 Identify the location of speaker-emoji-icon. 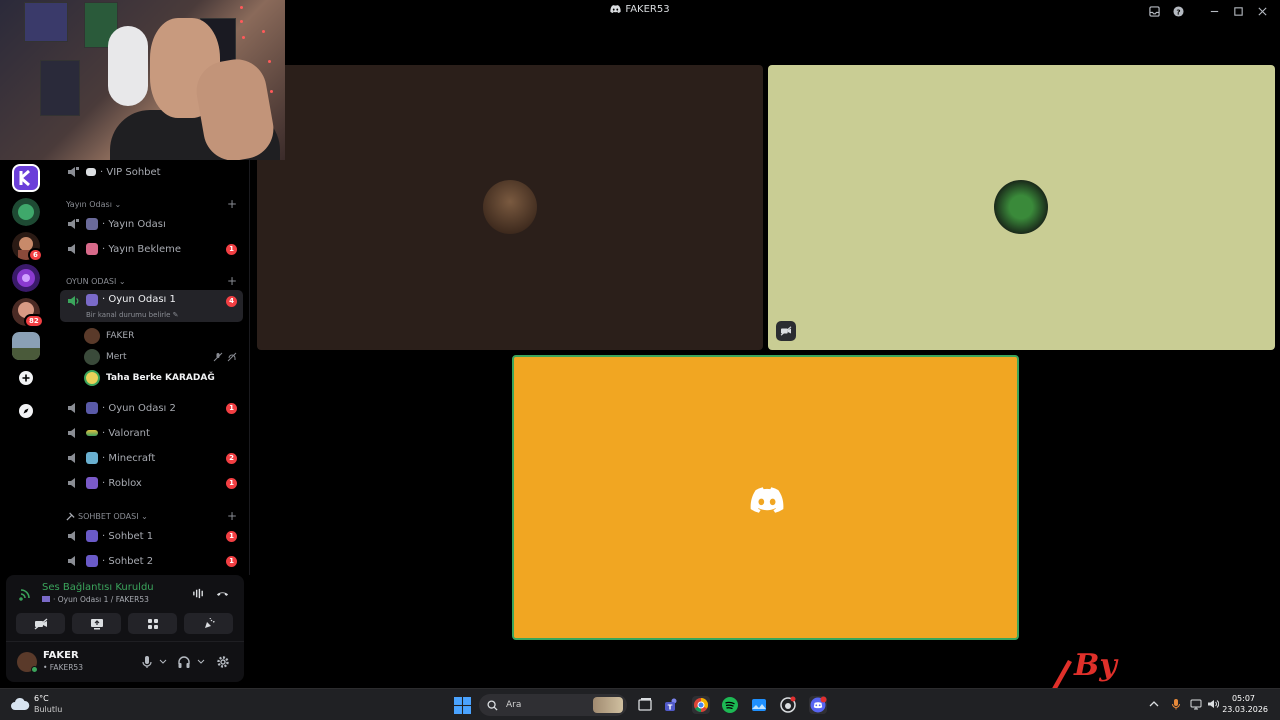
(92, 249).